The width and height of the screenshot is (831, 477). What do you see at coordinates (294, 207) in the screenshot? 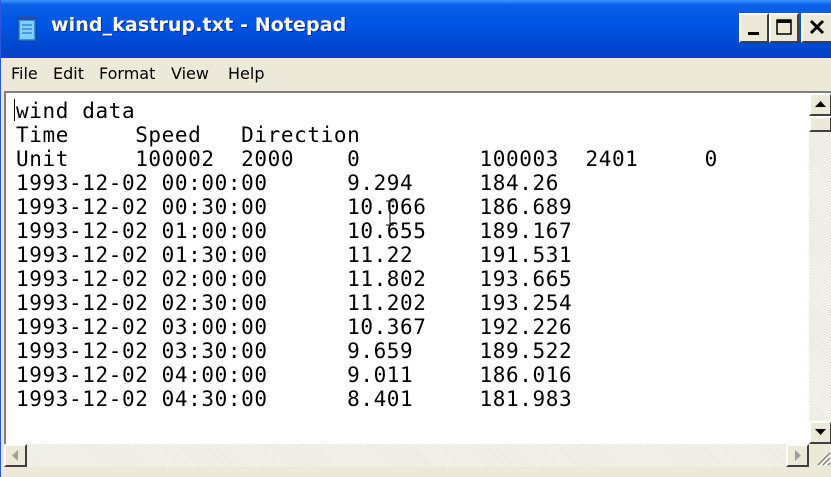
I see `text-line: 1993-12-02 00:30:00 10.066 186.689` at bounding box center [294, 207].